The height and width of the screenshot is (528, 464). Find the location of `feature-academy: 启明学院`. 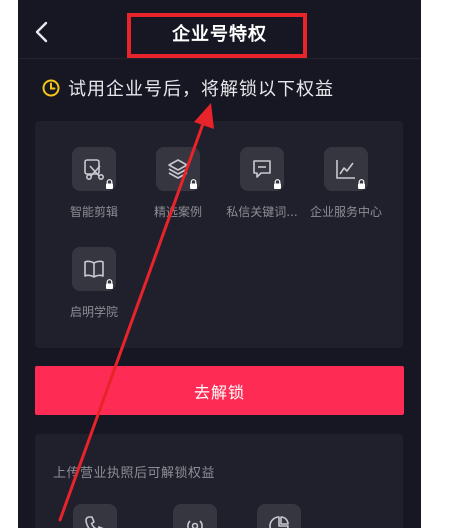

feature-academy: 启明学院 is located at coordinates (94, 283).